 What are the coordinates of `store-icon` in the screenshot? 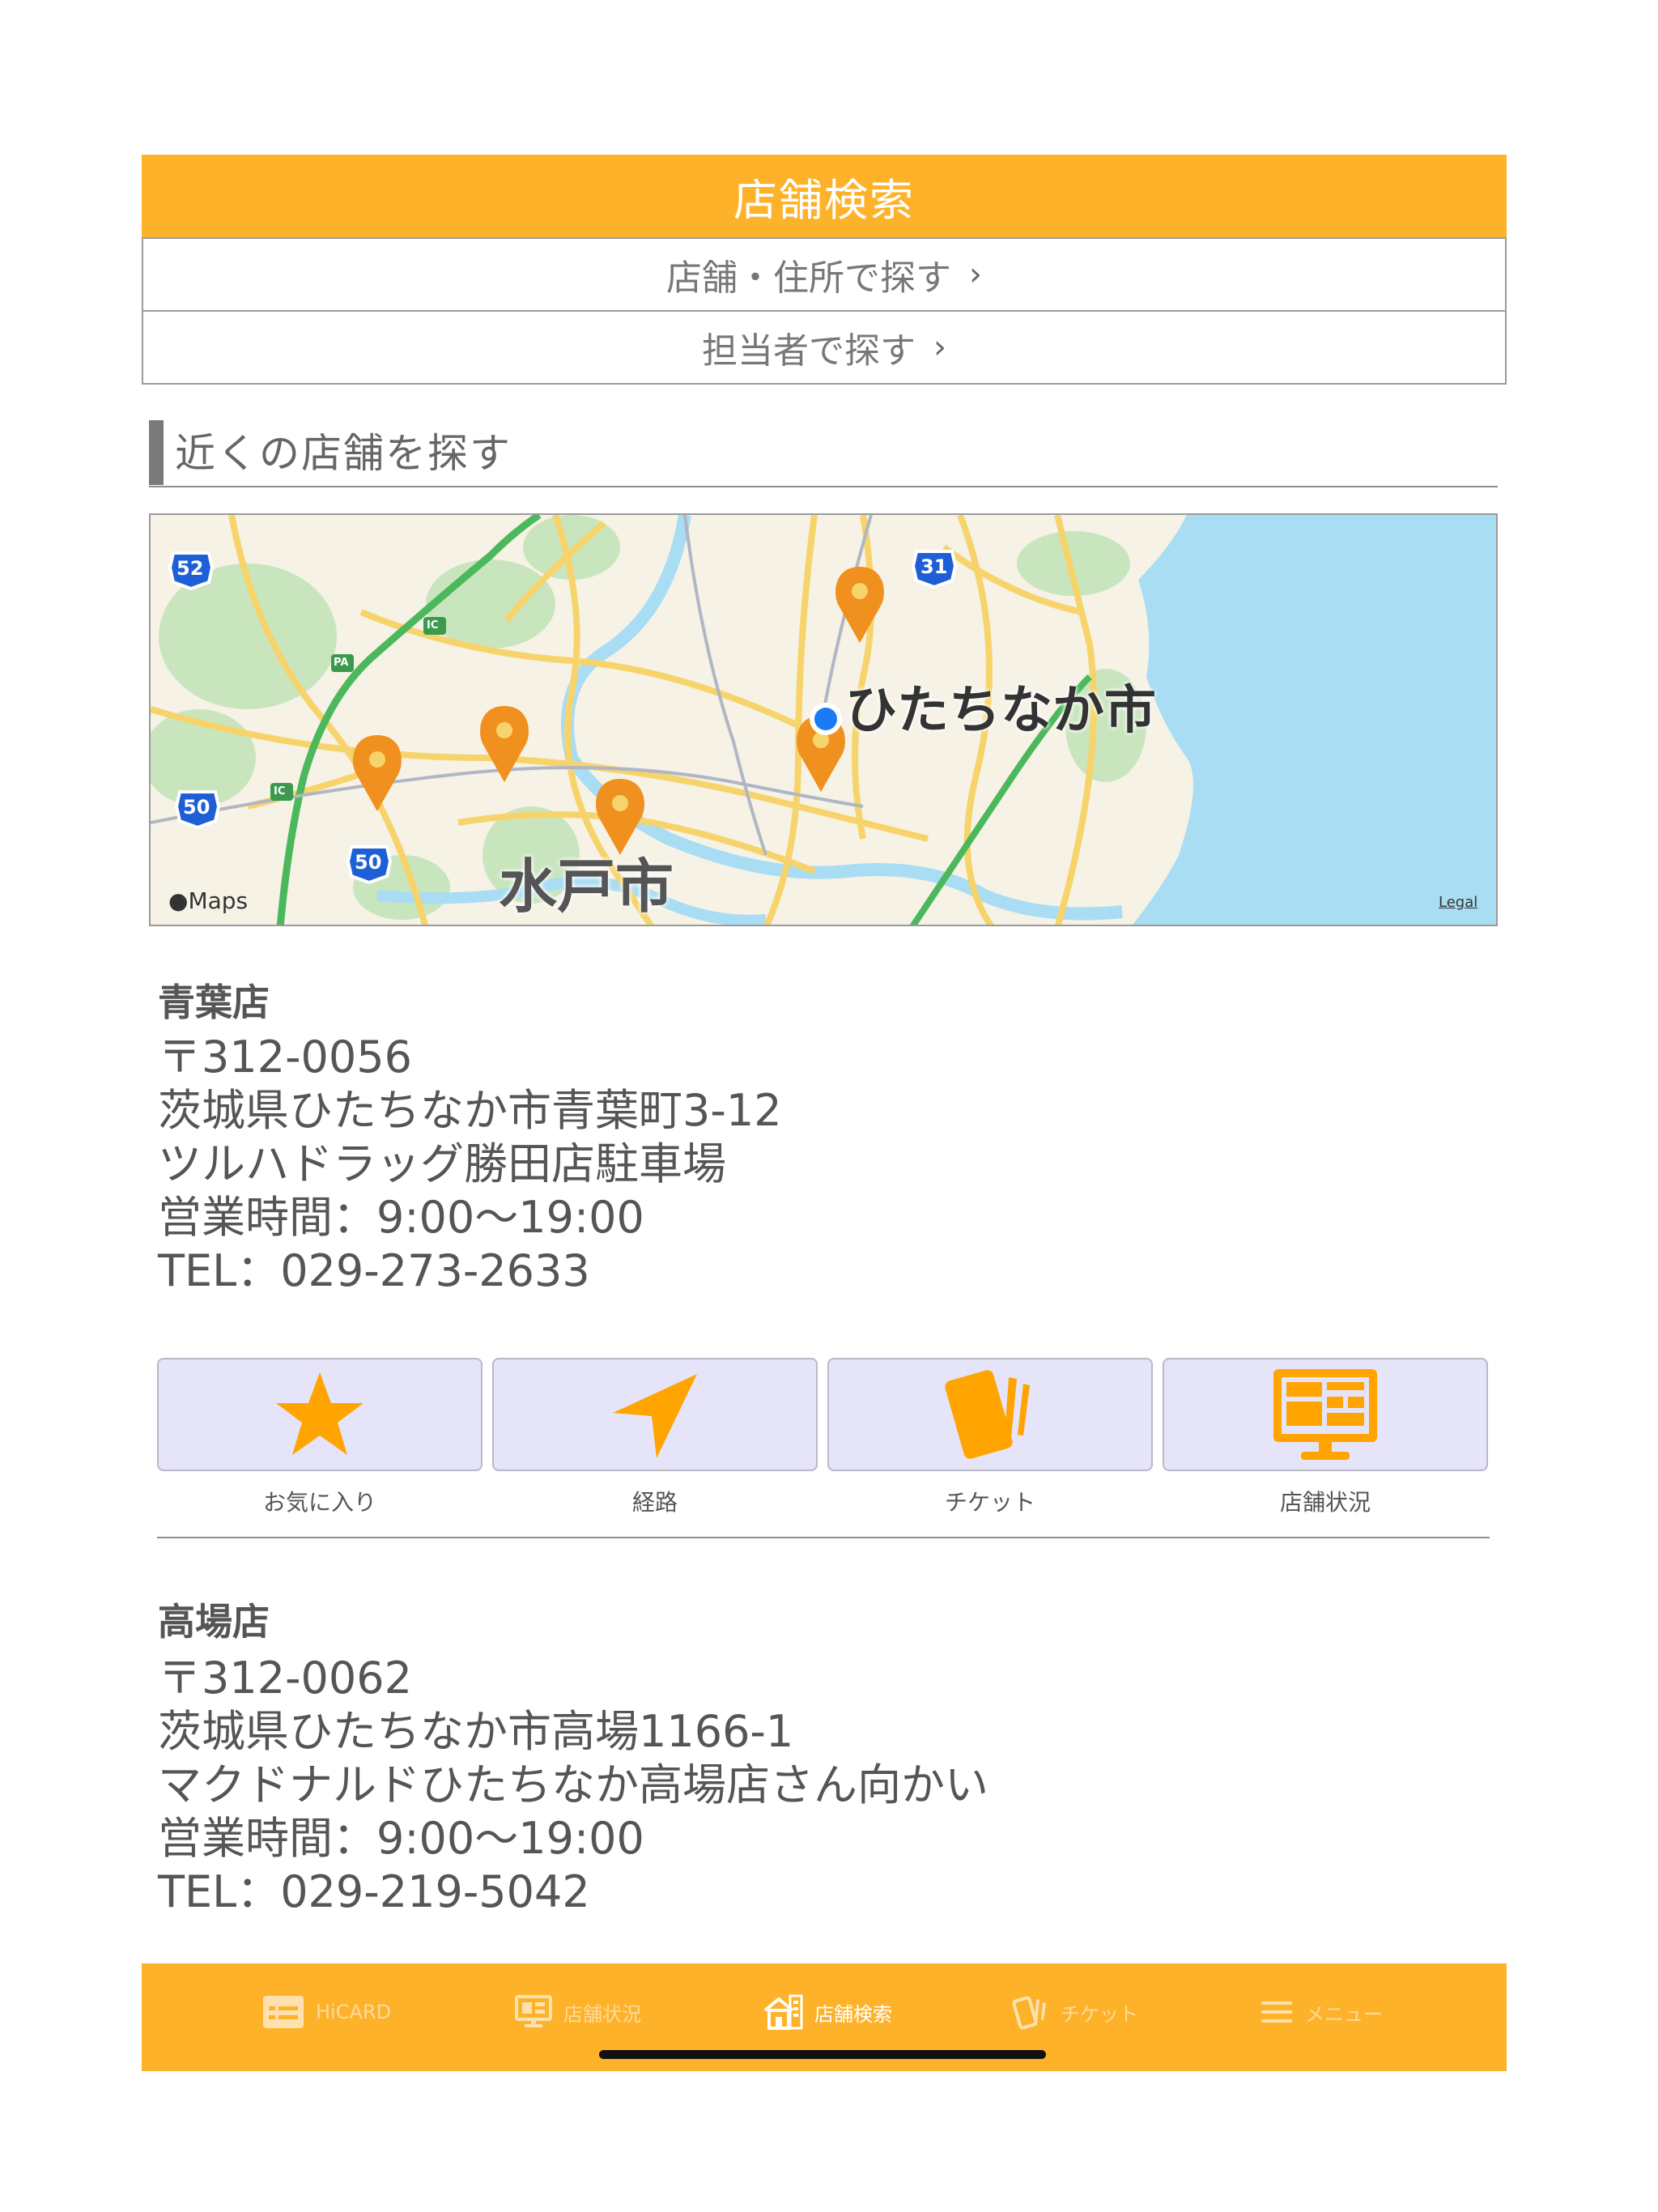 It's located at (783, 2012).